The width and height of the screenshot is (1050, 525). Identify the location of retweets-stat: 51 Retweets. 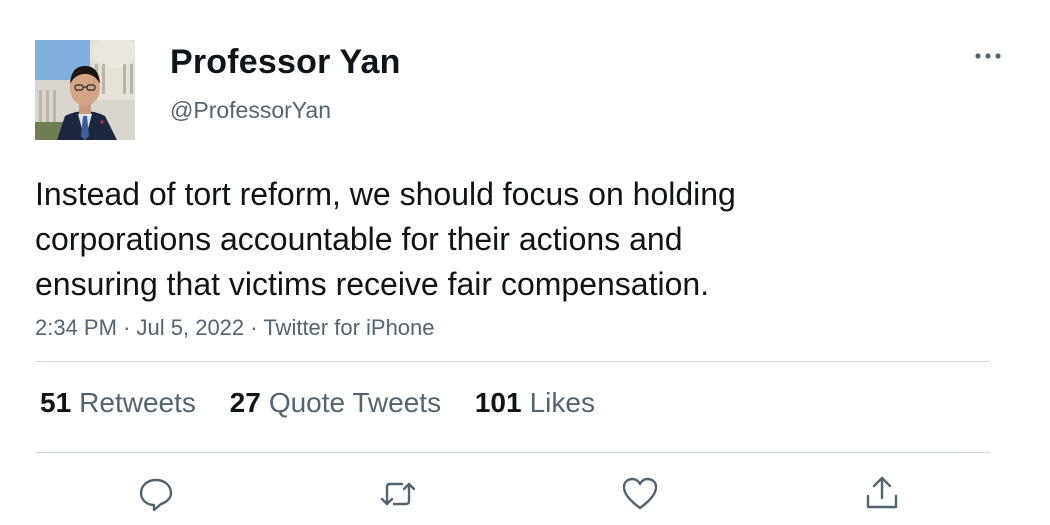
(118, 403).